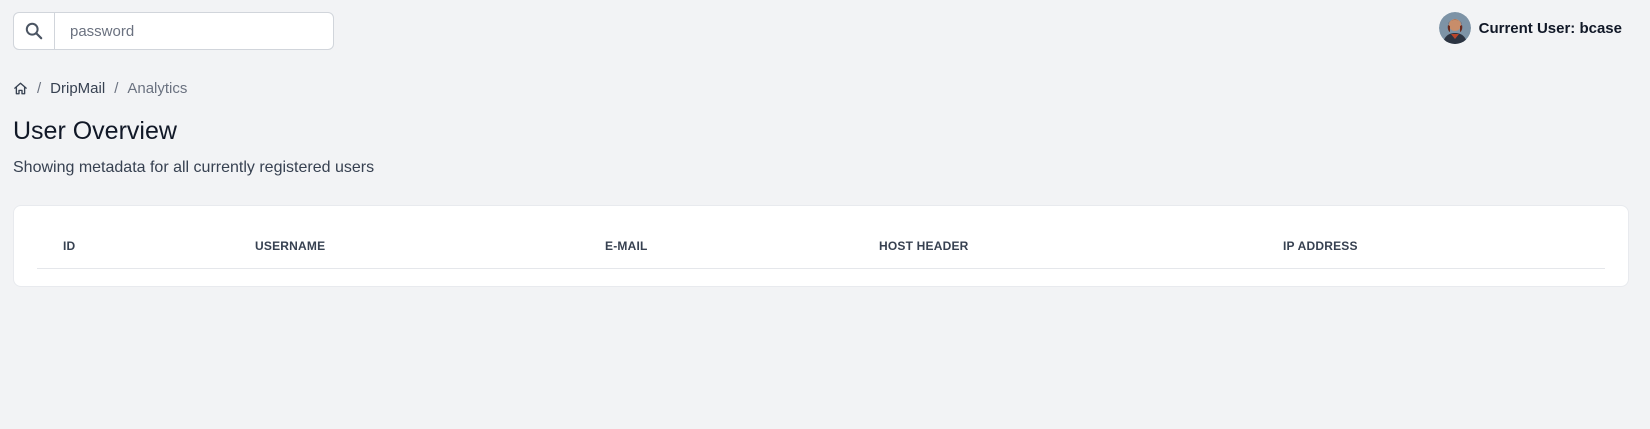 This screenshot has height=429, width=1650. Describe the element at coordinates (157, 88) in the screenshot. I see `breadcrumb-item-analytics: Analytics` at that location.